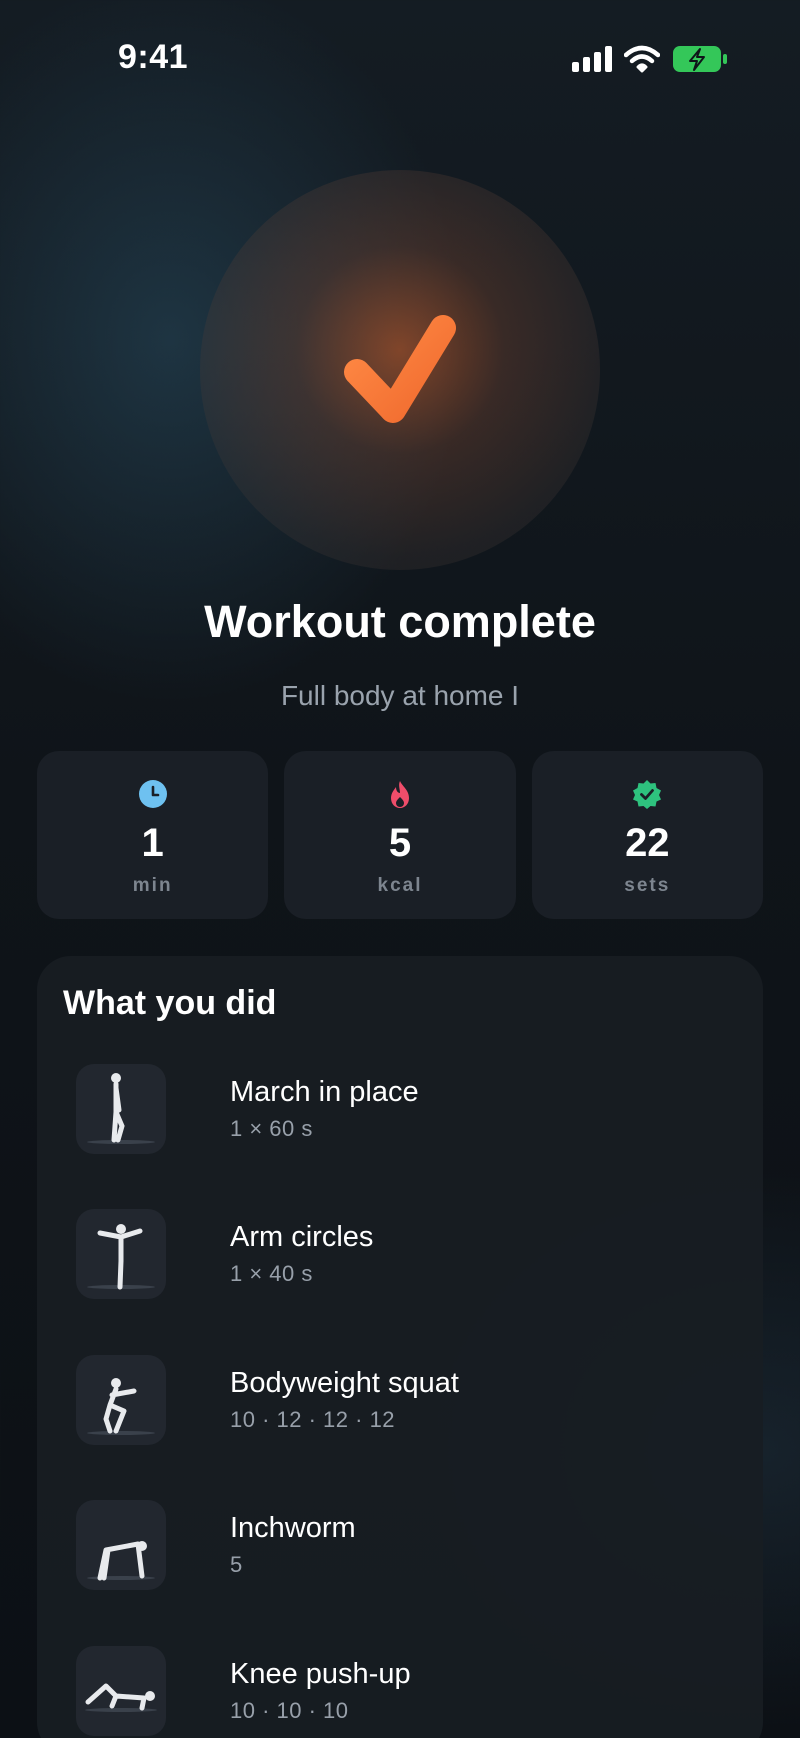  What do you see at coordinates (289, 1710) in the screenshot?
I see `exercise-detail: 10 · 10 · 10` at bounding box center [289, 1710].